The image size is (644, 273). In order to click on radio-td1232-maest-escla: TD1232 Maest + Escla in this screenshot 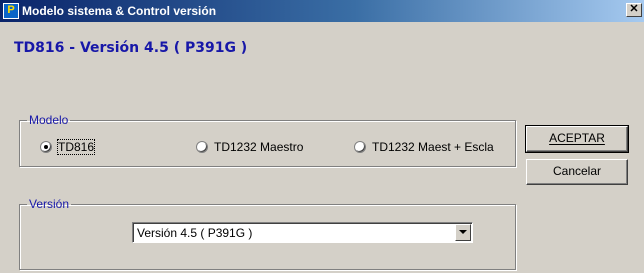, I will do `click(424, 147)`.